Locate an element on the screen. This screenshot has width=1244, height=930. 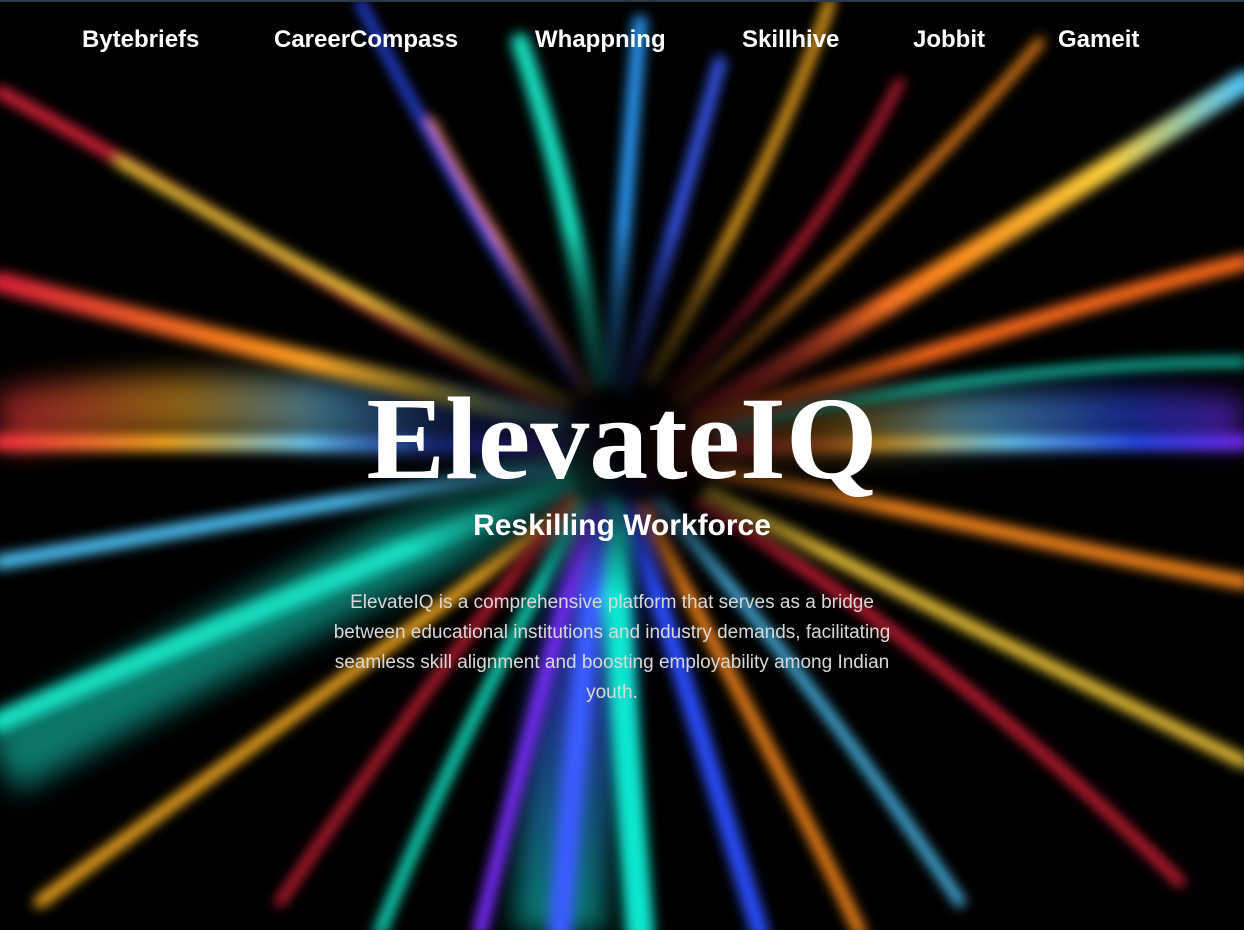
nav-item-whappning: Whappning is located at coordinates (600, 40).